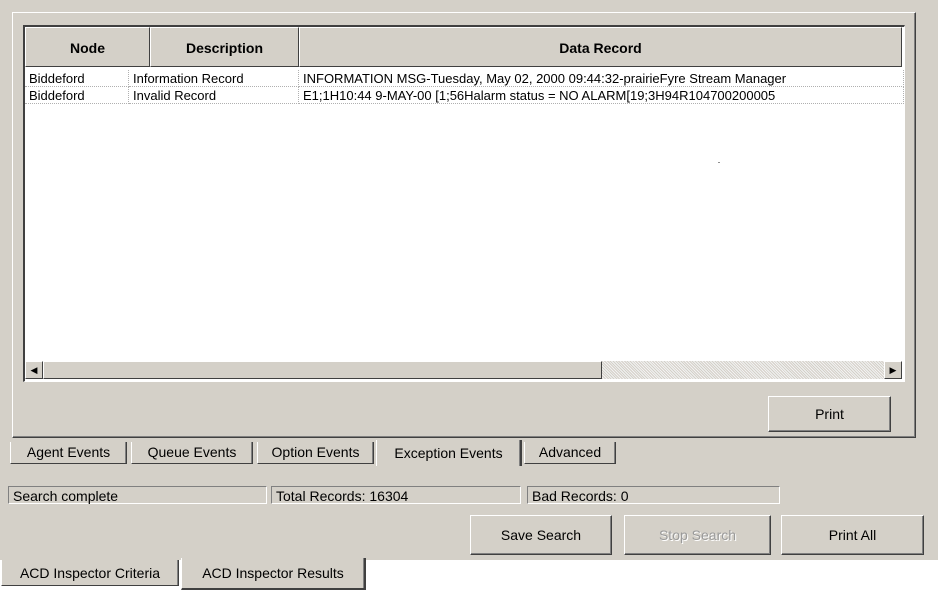  Describe the element at coordinates (570, 453) in the screenshot. I see `tab-advanced: Advanced` at that location.